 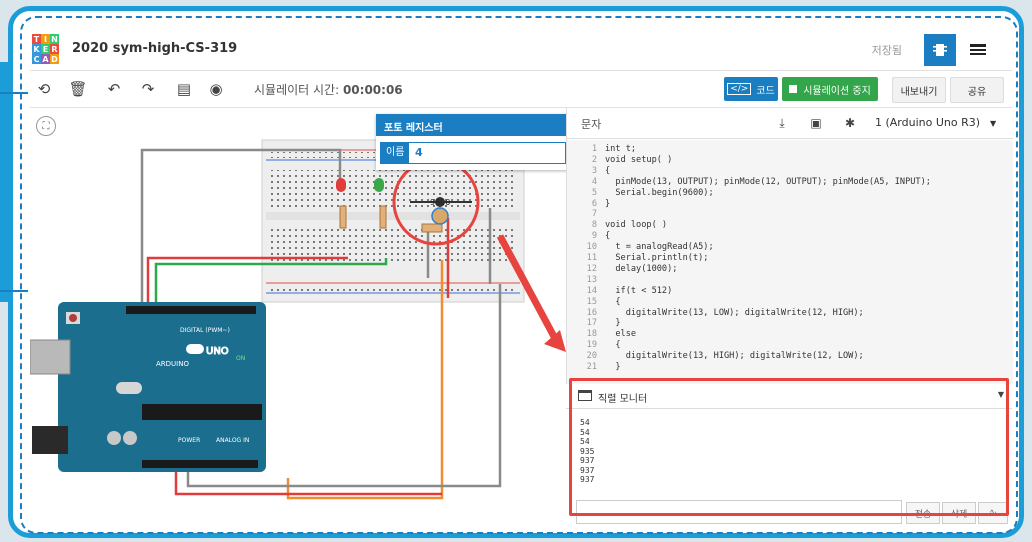 What do you see at coordinates (928, 122) in the screenshot?
I see `board-select-value: 1 (Arduino Uno R3)` at bounding box center [928, 122].